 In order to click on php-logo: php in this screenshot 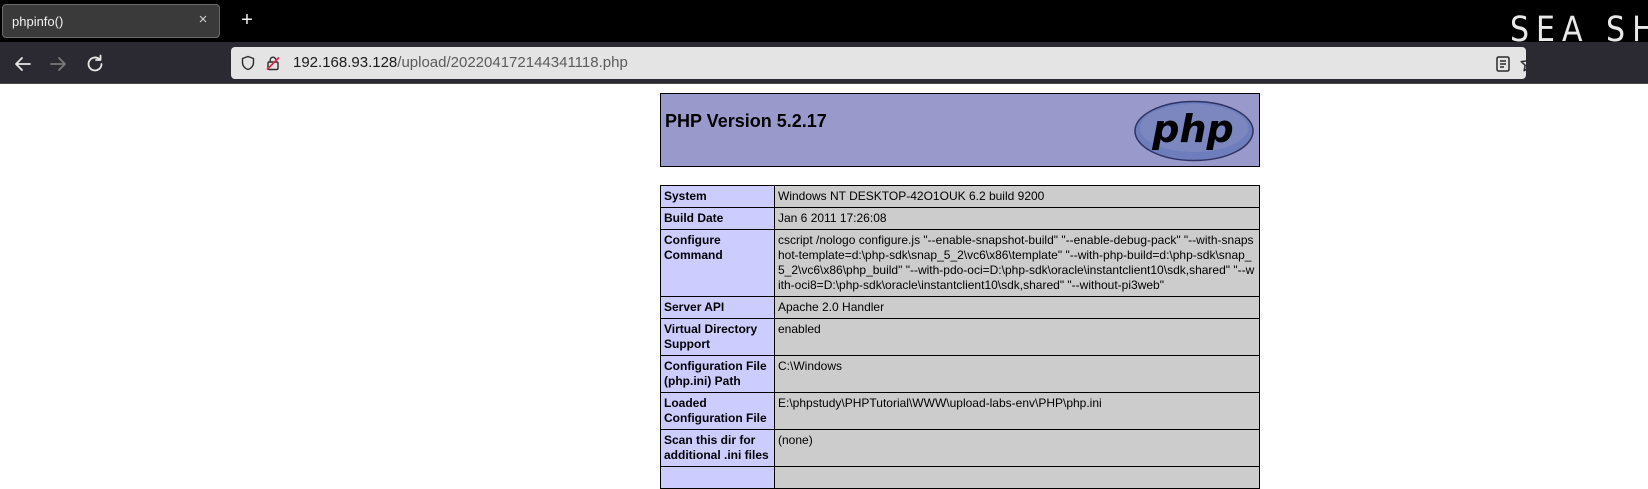, I will do `click(1194, 131)`.